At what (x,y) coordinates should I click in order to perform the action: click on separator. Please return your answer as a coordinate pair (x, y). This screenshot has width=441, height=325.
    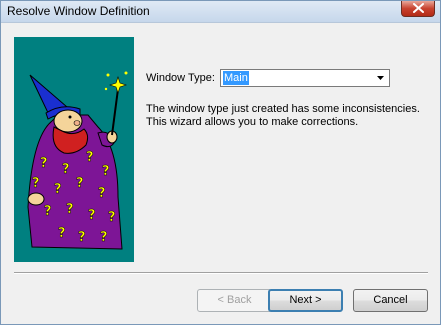
    Looking at the image, I should click on (221, 273).